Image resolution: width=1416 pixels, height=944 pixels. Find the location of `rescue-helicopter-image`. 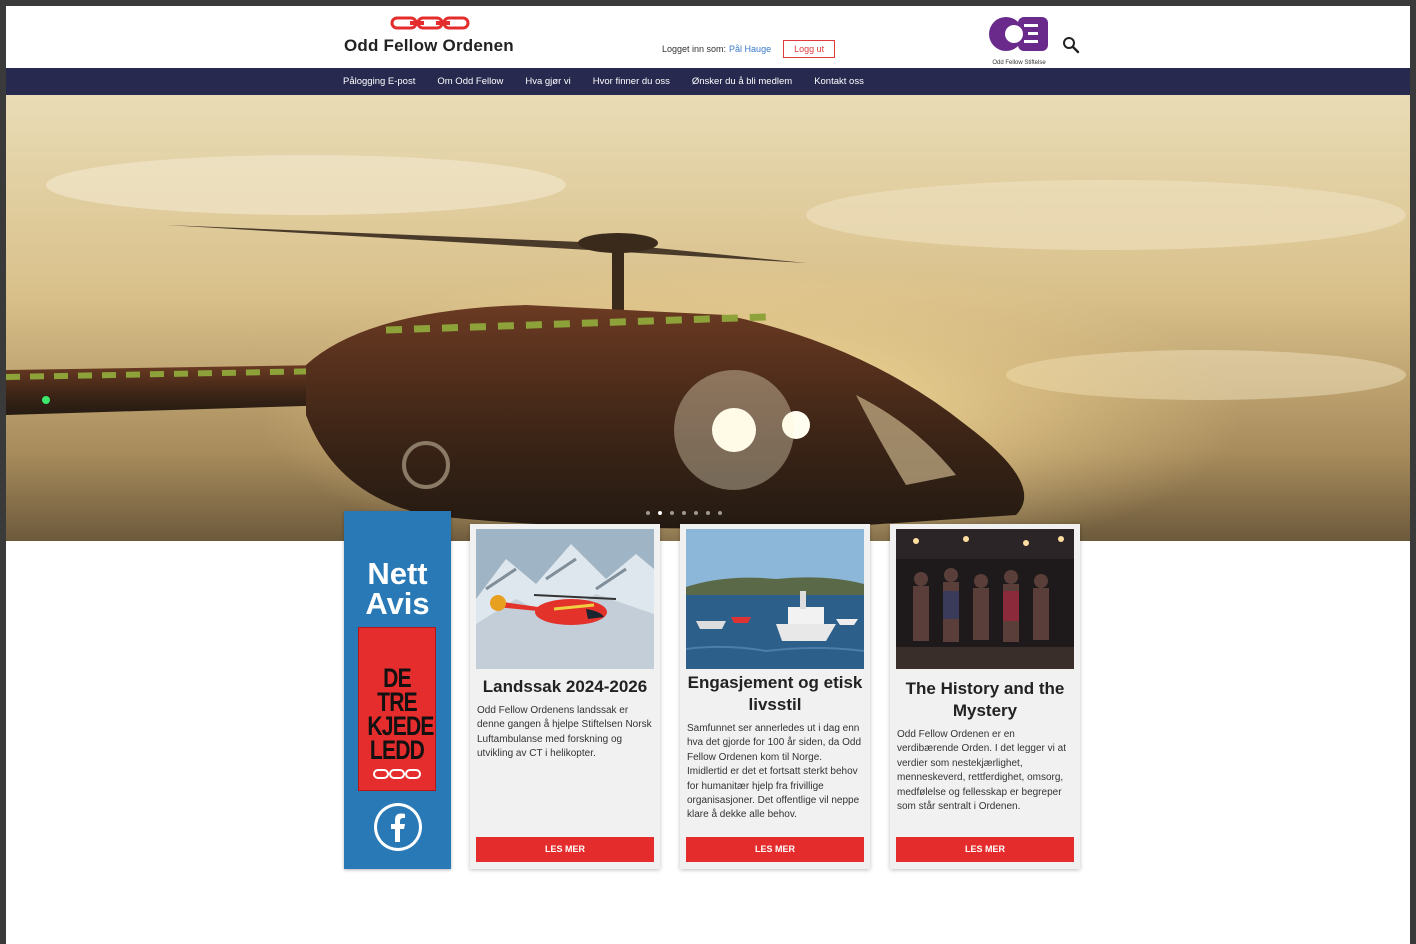

rescue-helicopter-image is located at coordinates (565, 599).